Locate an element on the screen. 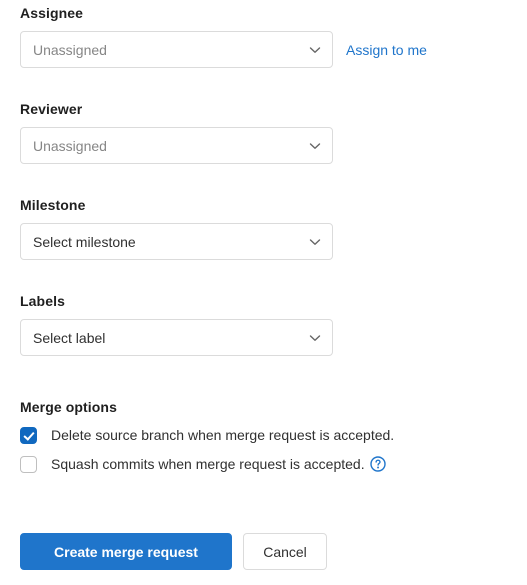  milestone-select-value: Select milestone is located at coordinates (84, 241).